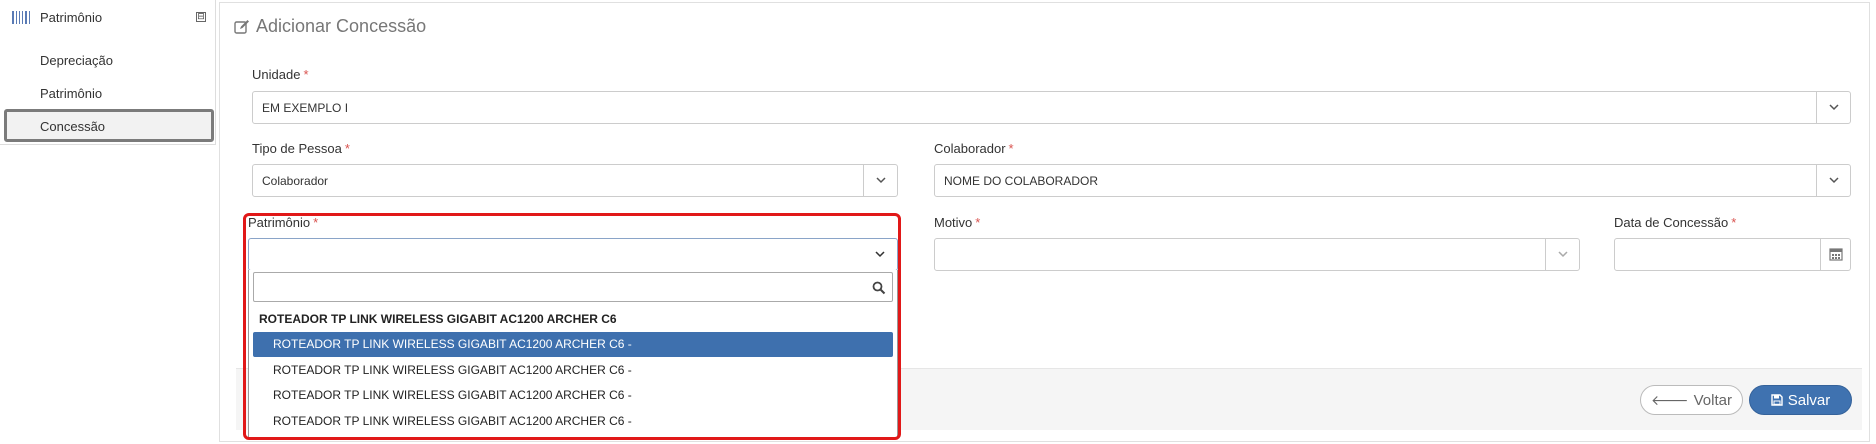 The image size is (1876, 444). What do you see at coordinates (957, 222) in the screenshot?
I see `motivo-label: Motivo *` at bounding box center [957, 222].